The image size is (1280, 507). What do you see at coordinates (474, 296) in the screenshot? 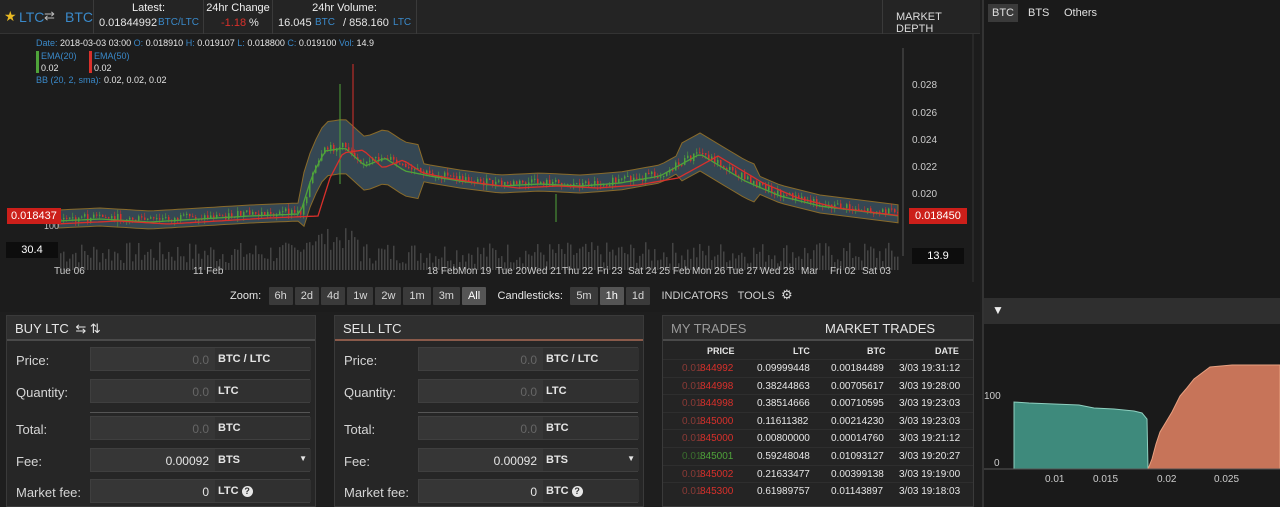
I see `zoom-All-button: All` at bounding box center [474, 296].